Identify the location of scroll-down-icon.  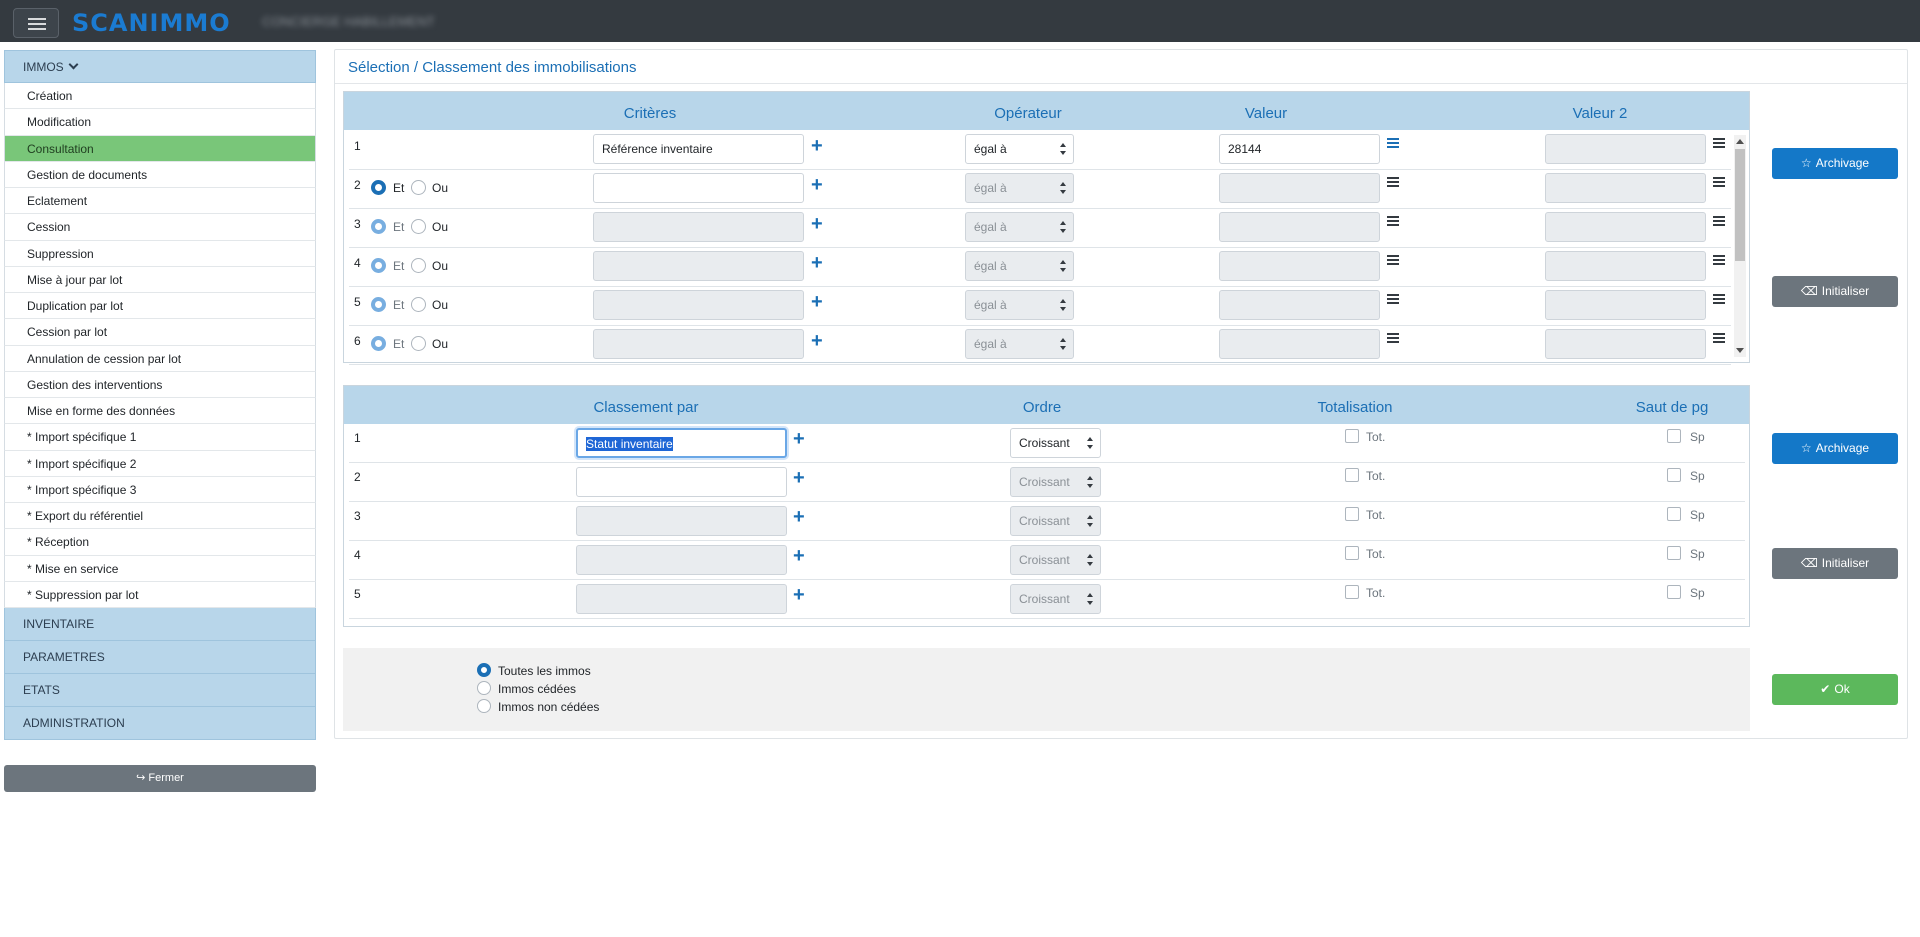
(1740, 350).